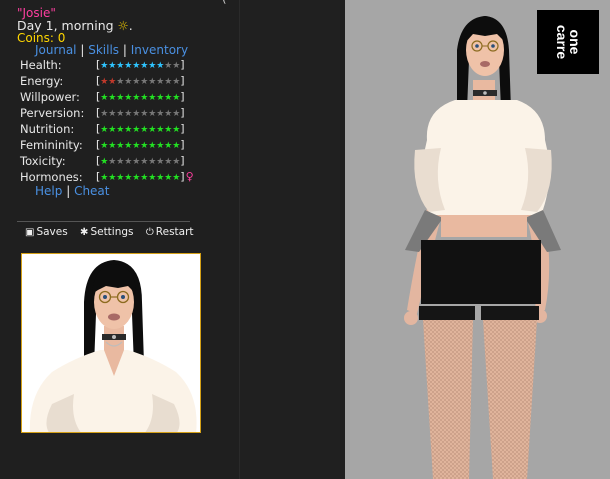  Describe the element at coordinates (174, 232) in the screenshot. I see `restart-label: Restart` at that location.